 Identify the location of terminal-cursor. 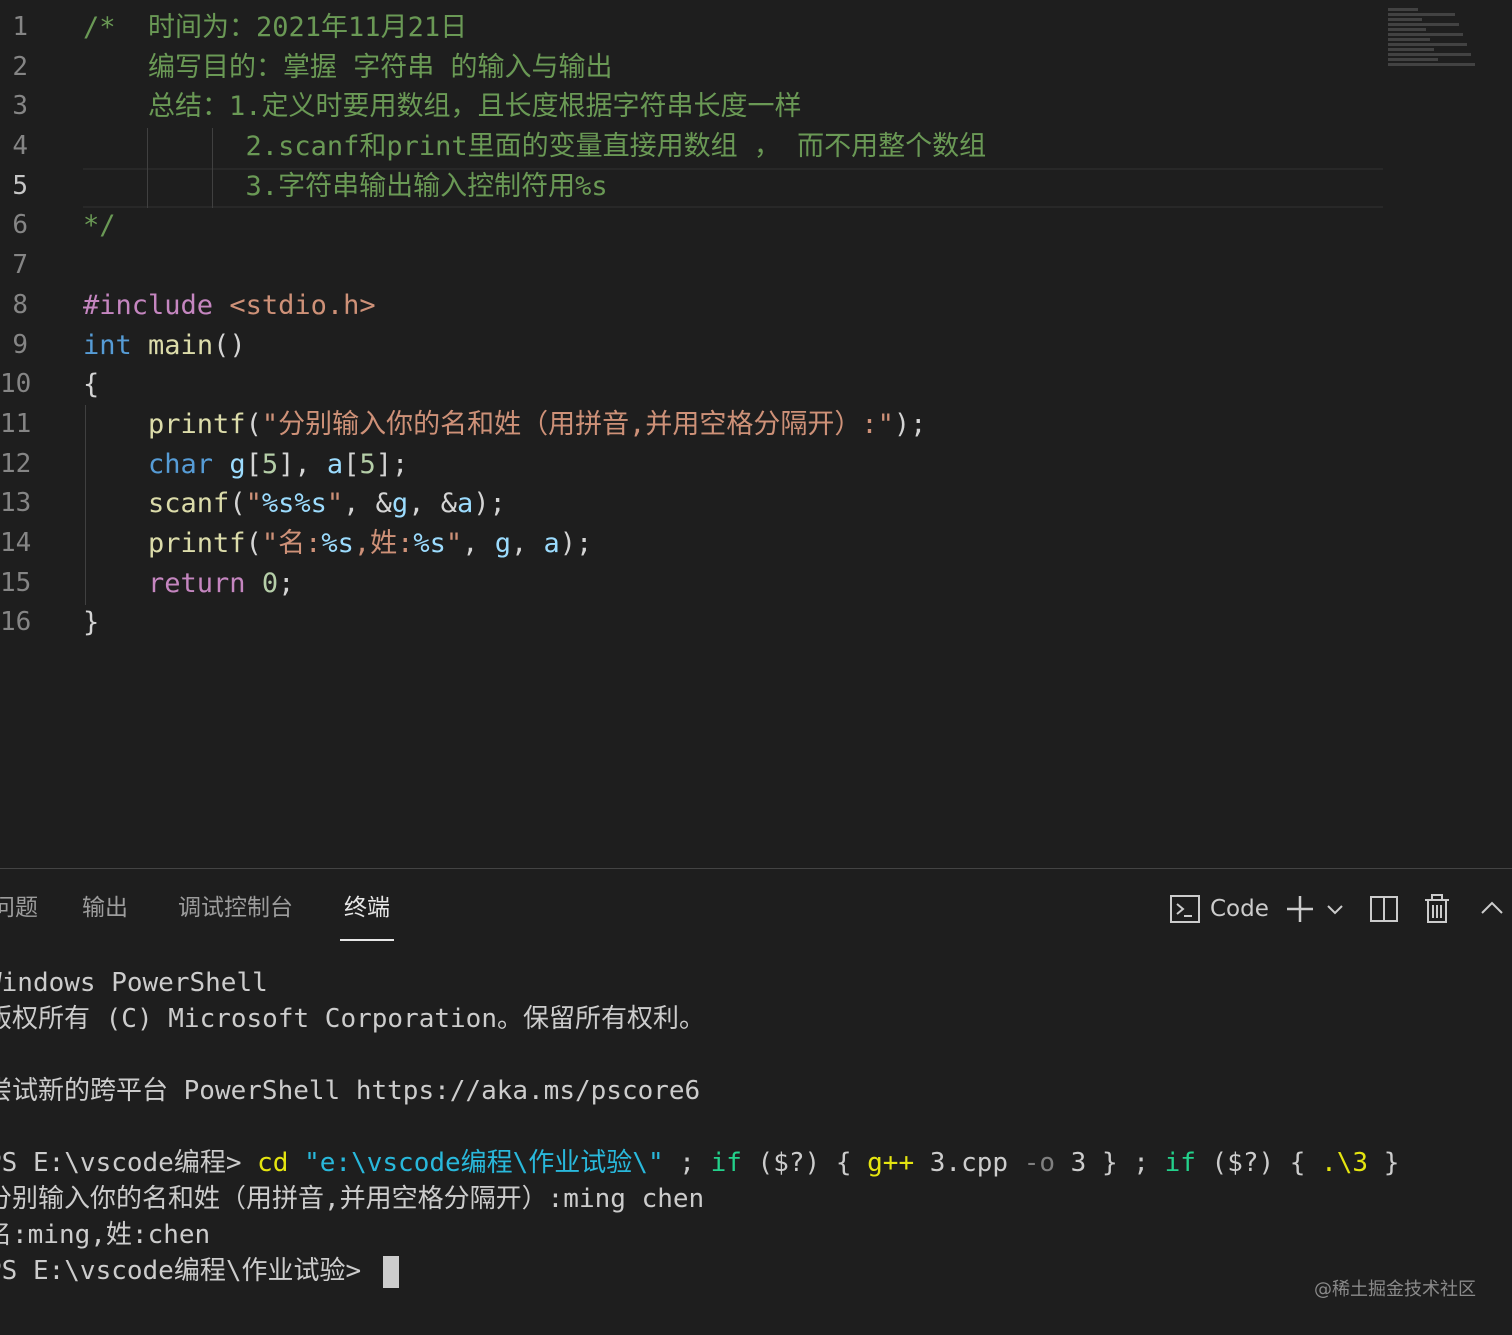
(390, 1271).